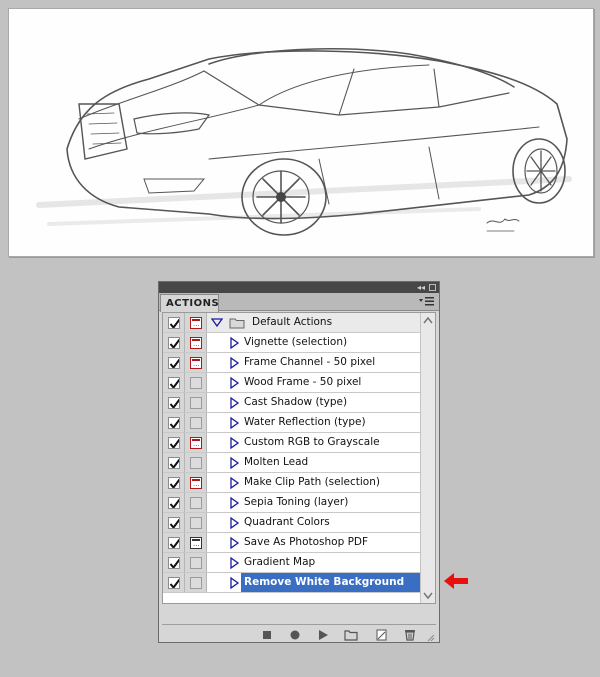 This screenshot has width=600, height=677. What do you see at coordinates (280, 562) in the screenshot?
I see `action-label: Gradient Map` at bounding box center [280, 562].